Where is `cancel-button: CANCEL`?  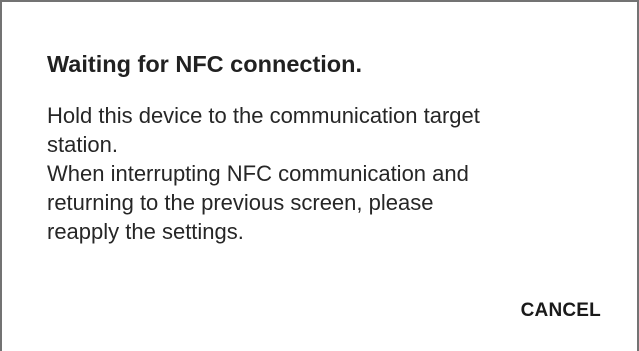
cancel-button: CANCEL is located at coordinates (561, 311).